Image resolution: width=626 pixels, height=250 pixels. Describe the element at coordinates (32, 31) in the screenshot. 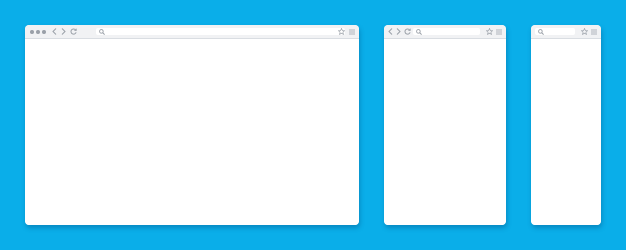

I see `close-dot-icon` at that location.